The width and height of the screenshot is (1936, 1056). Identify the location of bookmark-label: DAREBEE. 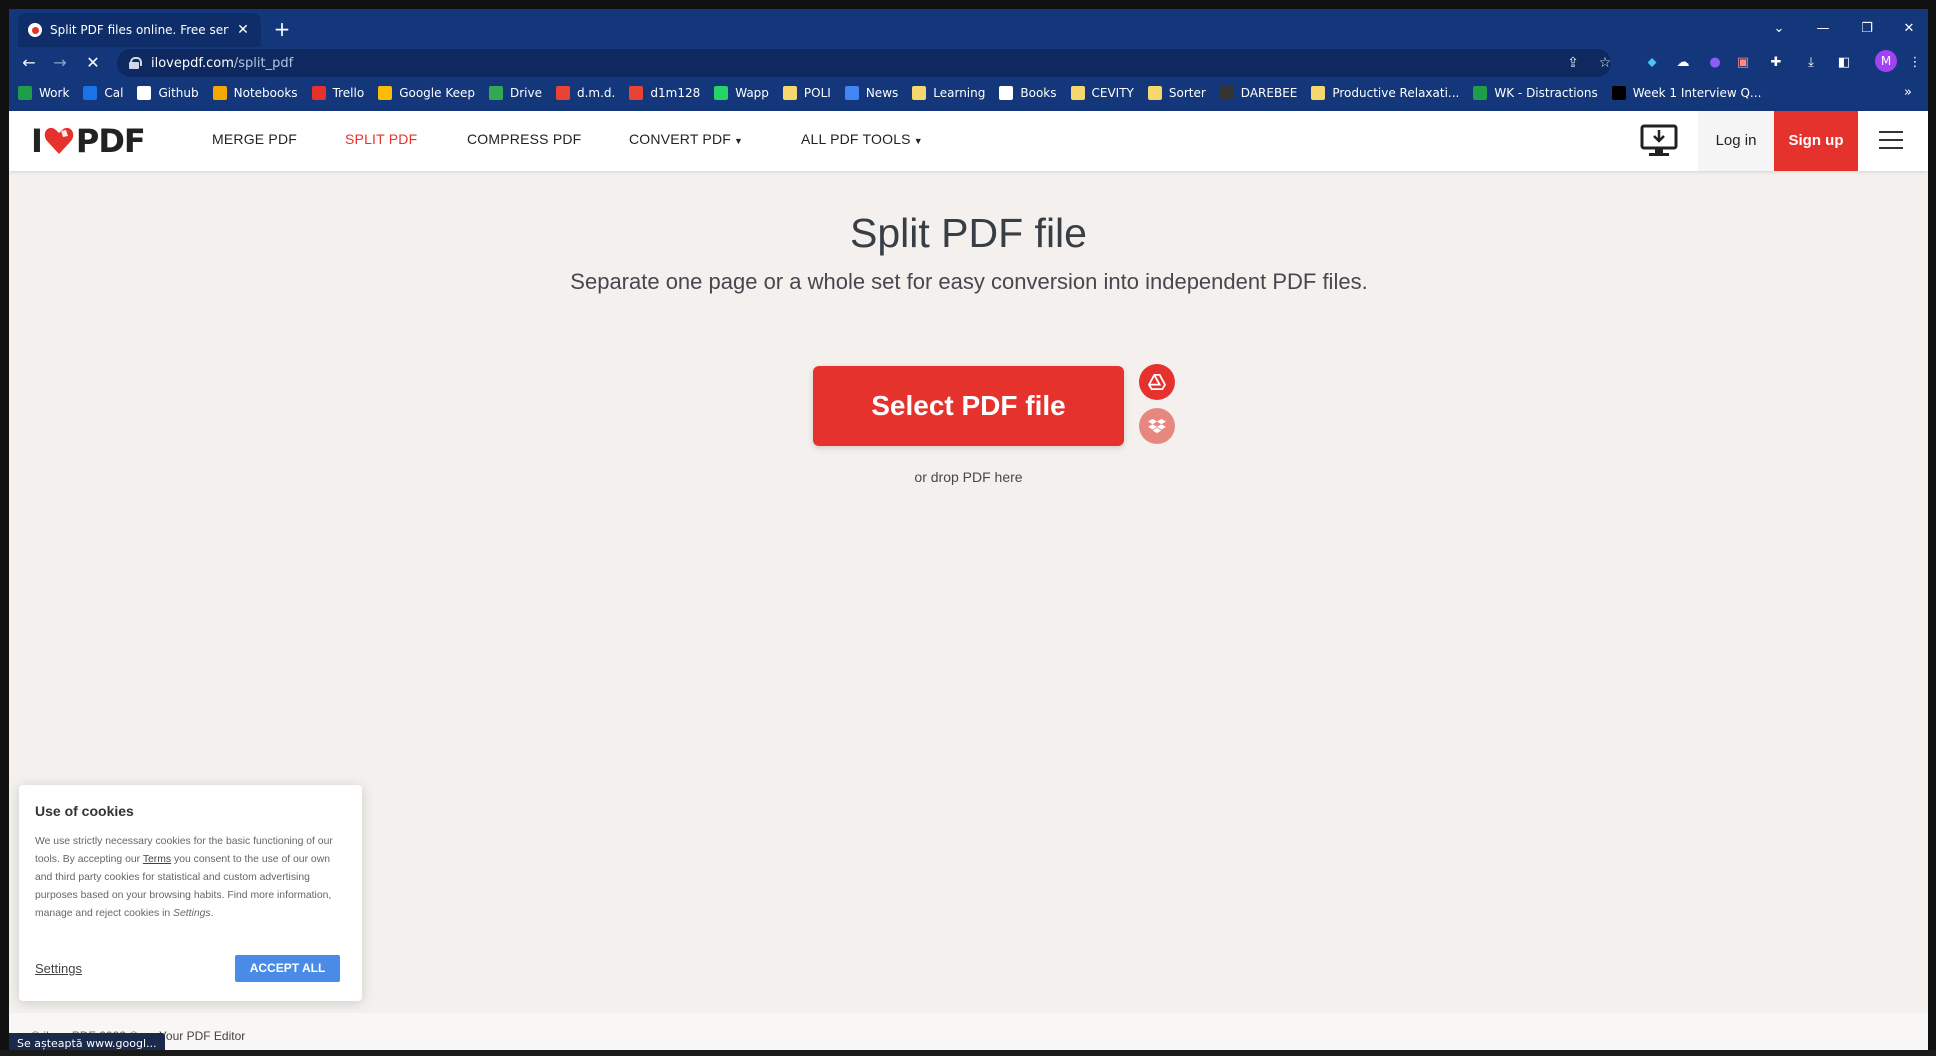
(1269, 93).